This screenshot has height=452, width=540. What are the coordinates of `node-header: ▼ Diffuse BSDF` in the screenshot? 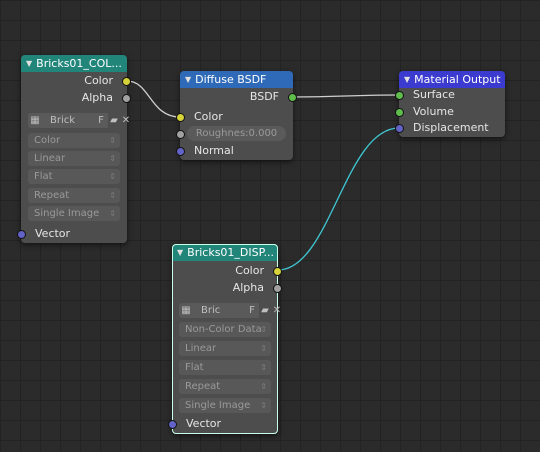 It's located at (236, 79).